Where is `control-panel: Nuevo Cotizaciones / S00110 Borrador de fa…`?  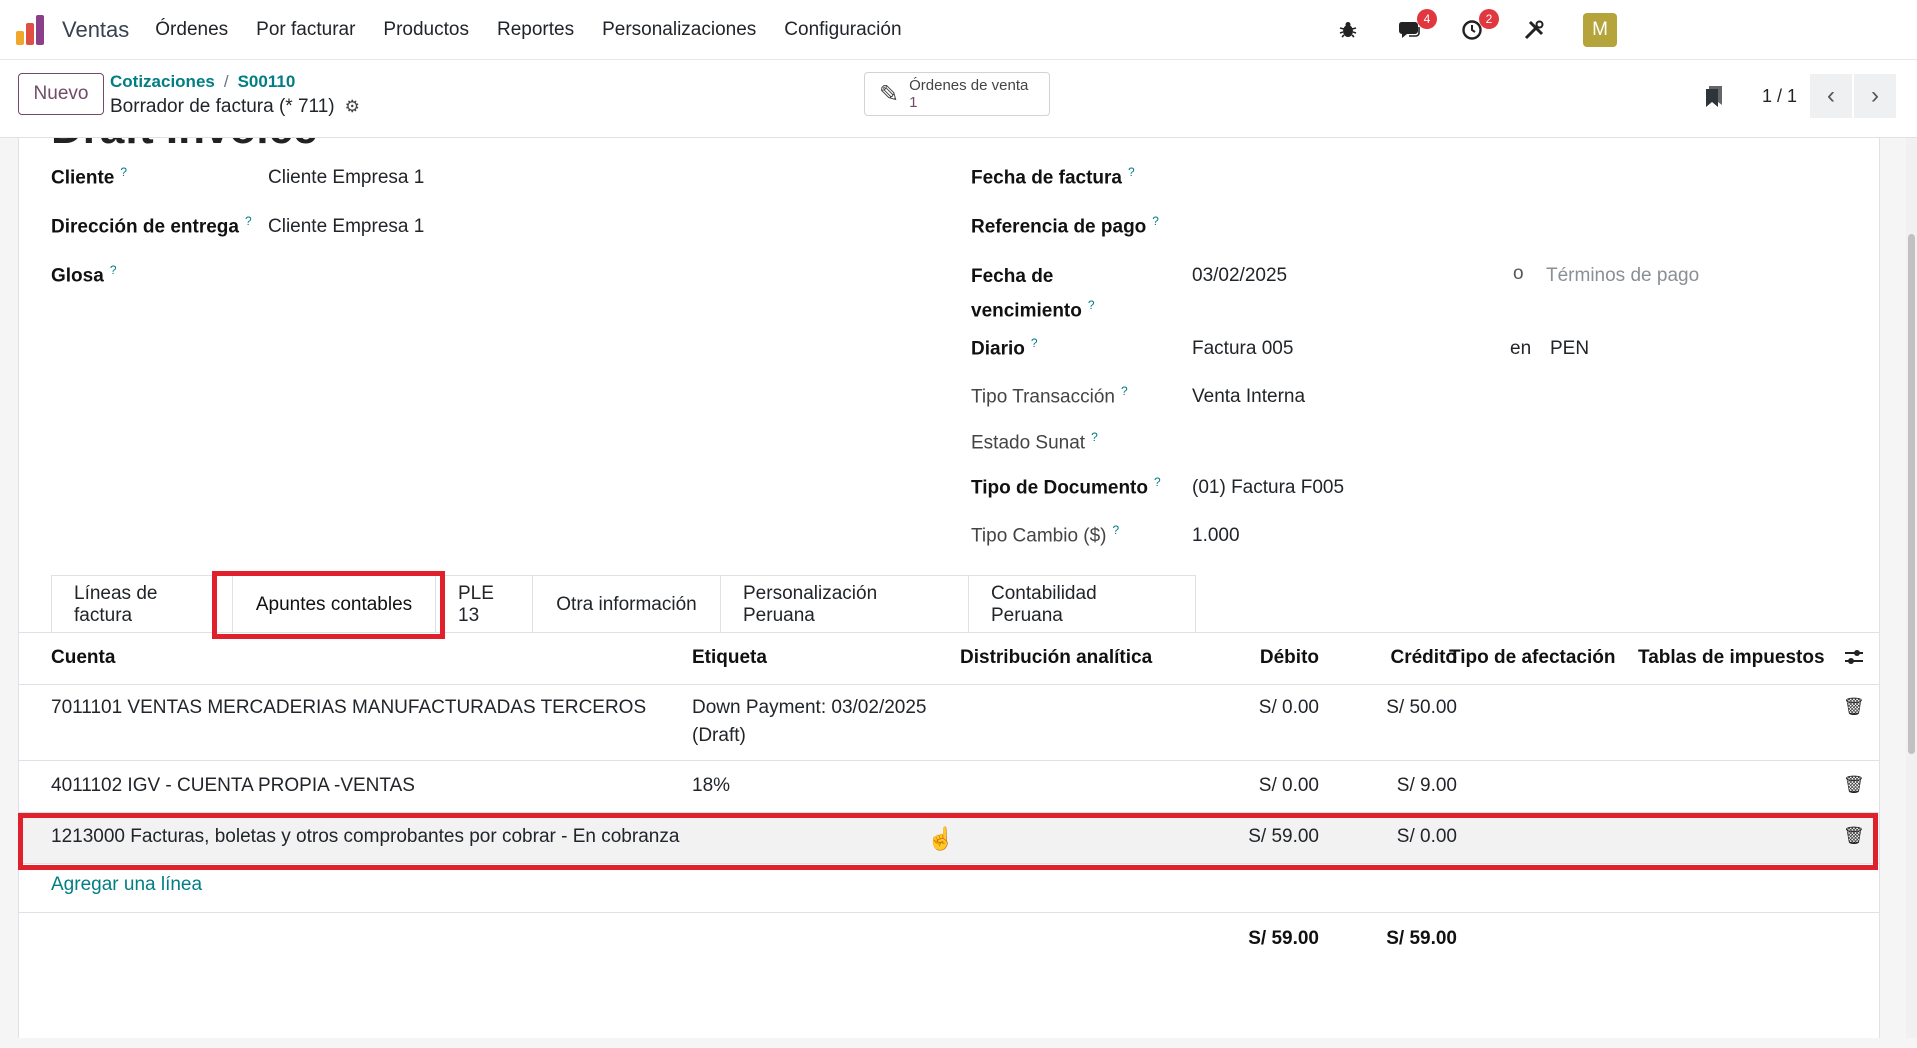
control-panel: Nuevo Cotizaciones / S00110 Borrador de fa… is located at coordinates (958, 99).